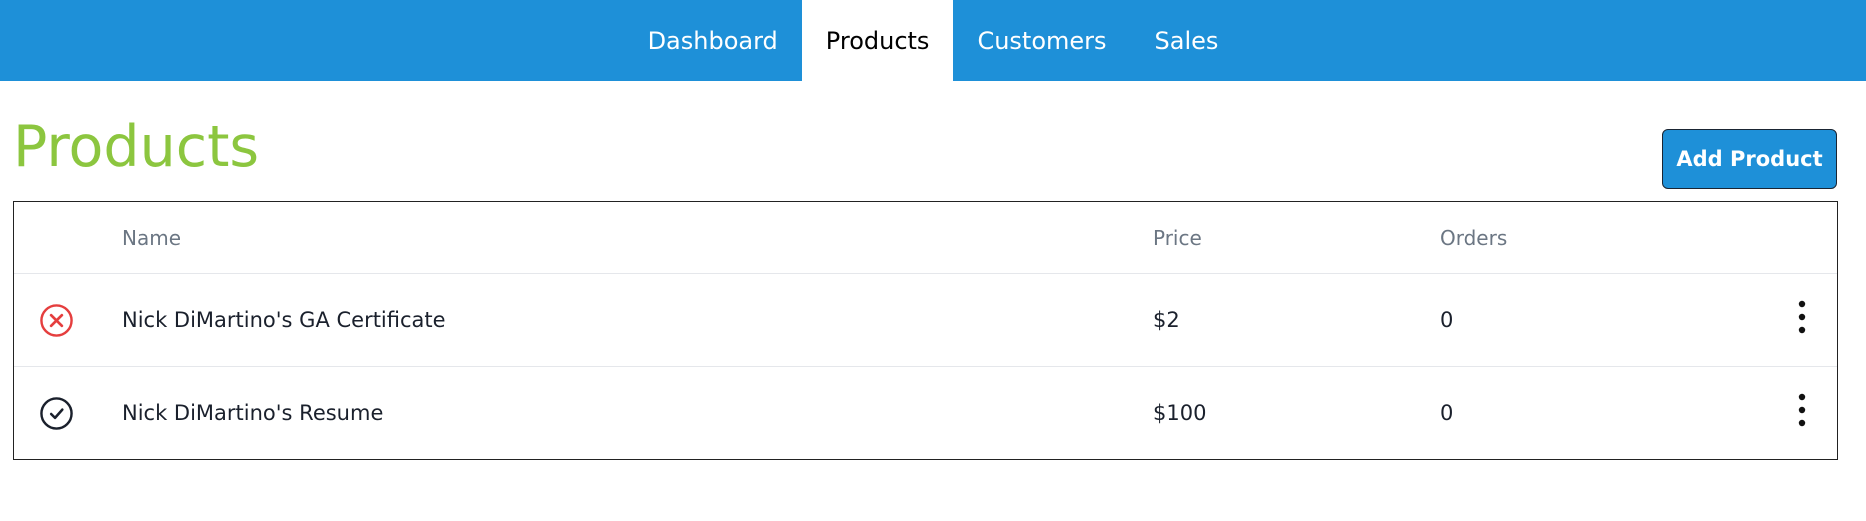  What do you see at coordinates (56, 413) in the screenshot?
I see `check-circle-icon` at bounding box center [56, 413].